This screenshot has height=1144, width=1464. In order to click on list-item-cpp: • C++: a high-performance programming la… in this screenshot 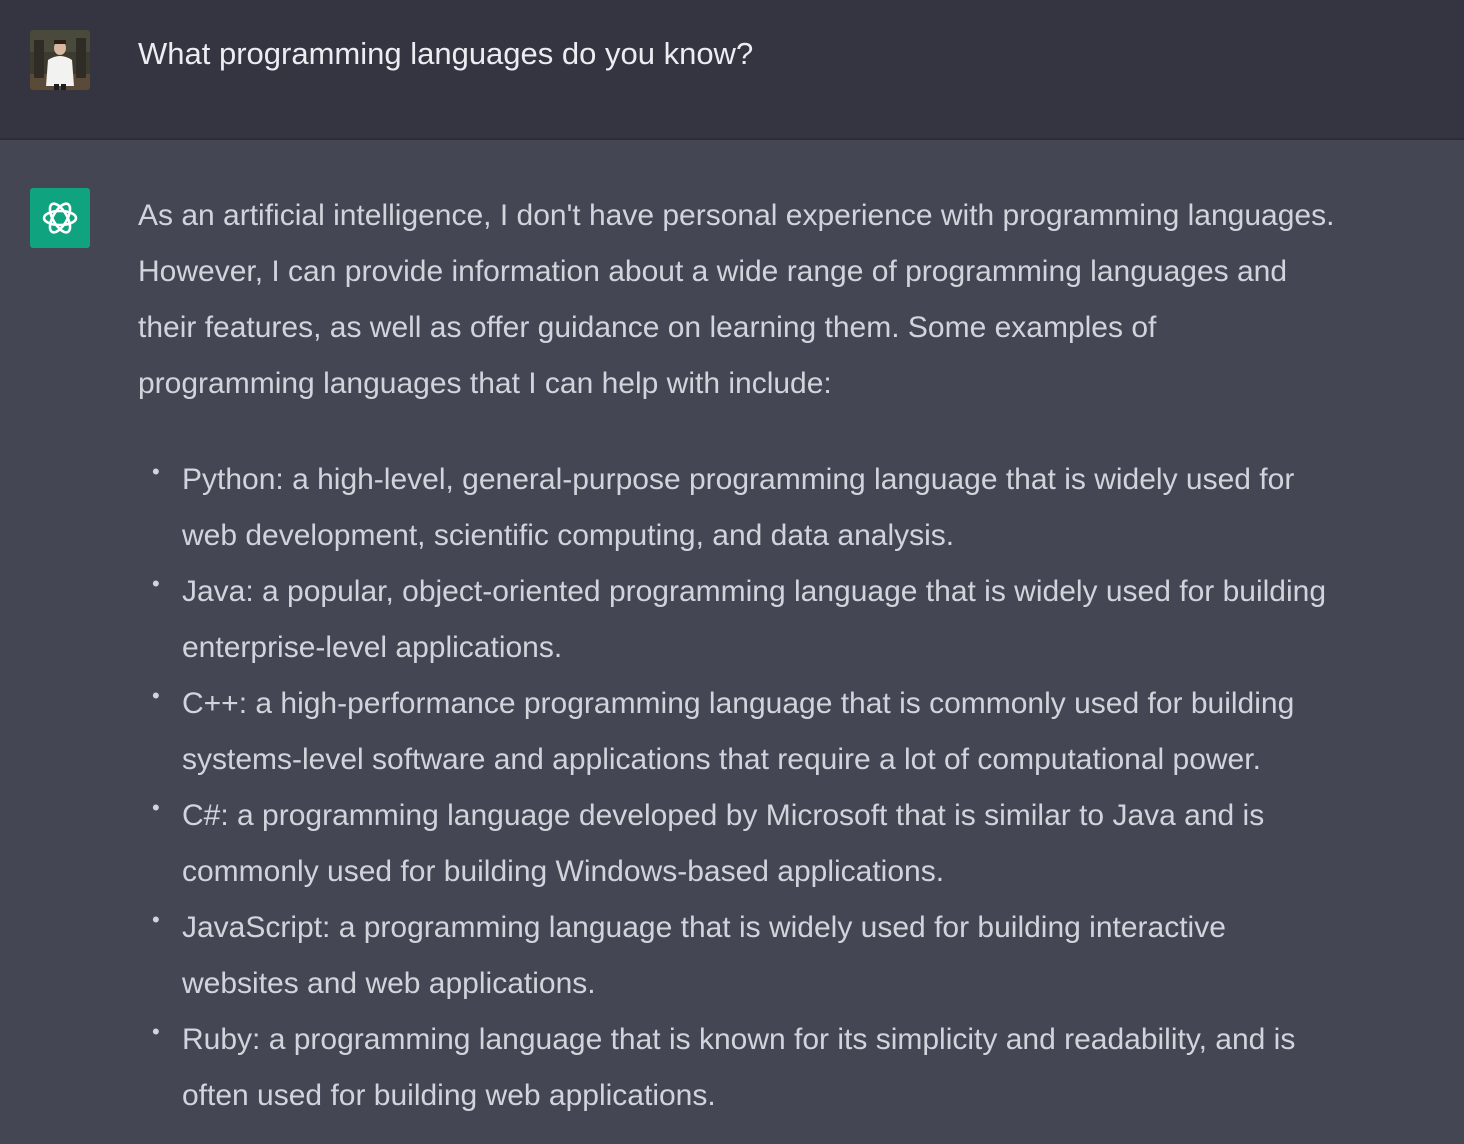, I will do `click(793, 732)`.